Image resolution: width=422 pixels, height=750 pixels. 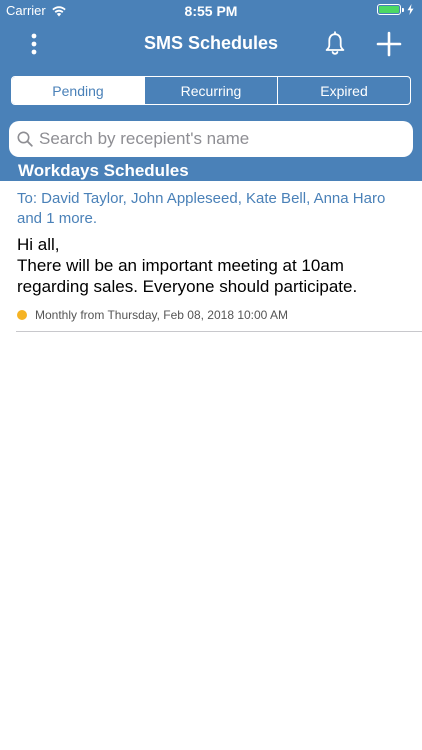 I want to click on battery-tip, so click(x=403, y=9).